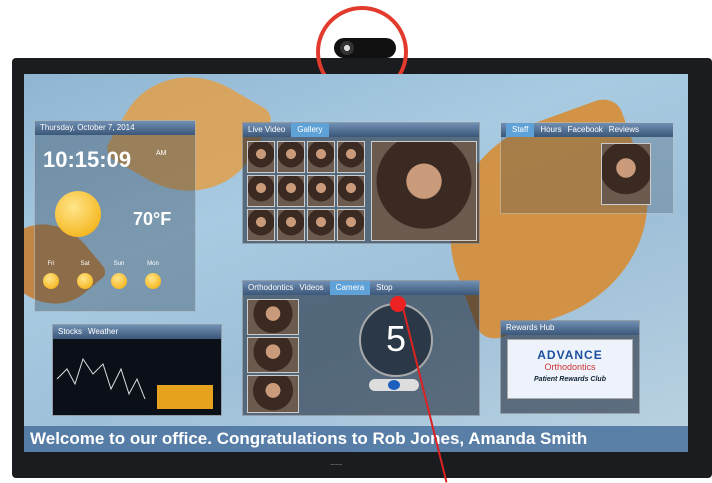 The height and width of the screenshot is (483, 712). I want to click on staff-photo, so click(626, 174).